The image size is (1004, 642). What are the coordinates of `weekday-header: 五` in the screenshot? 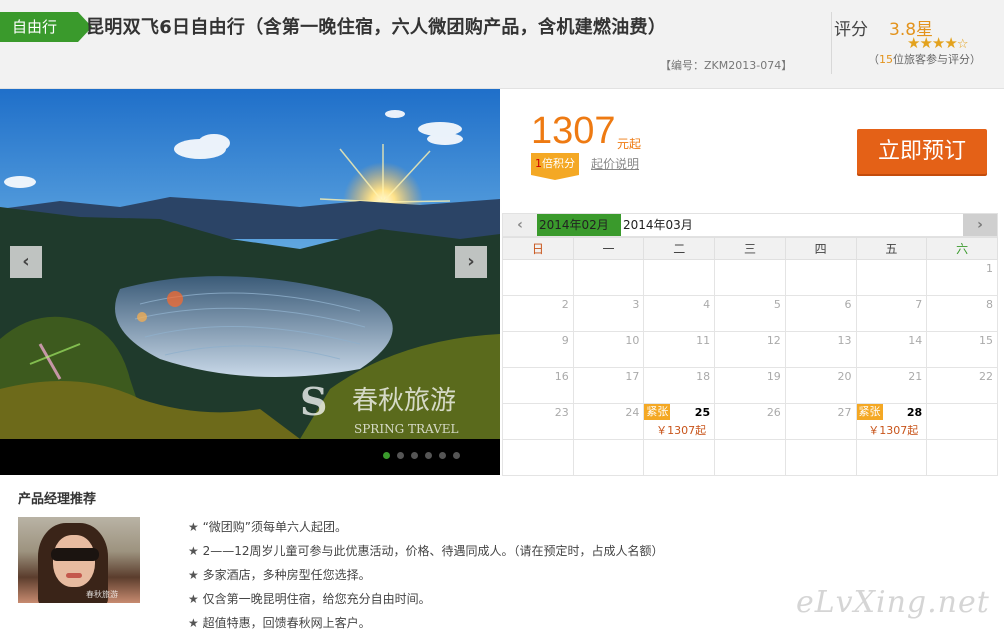 It's located at (891, 248).